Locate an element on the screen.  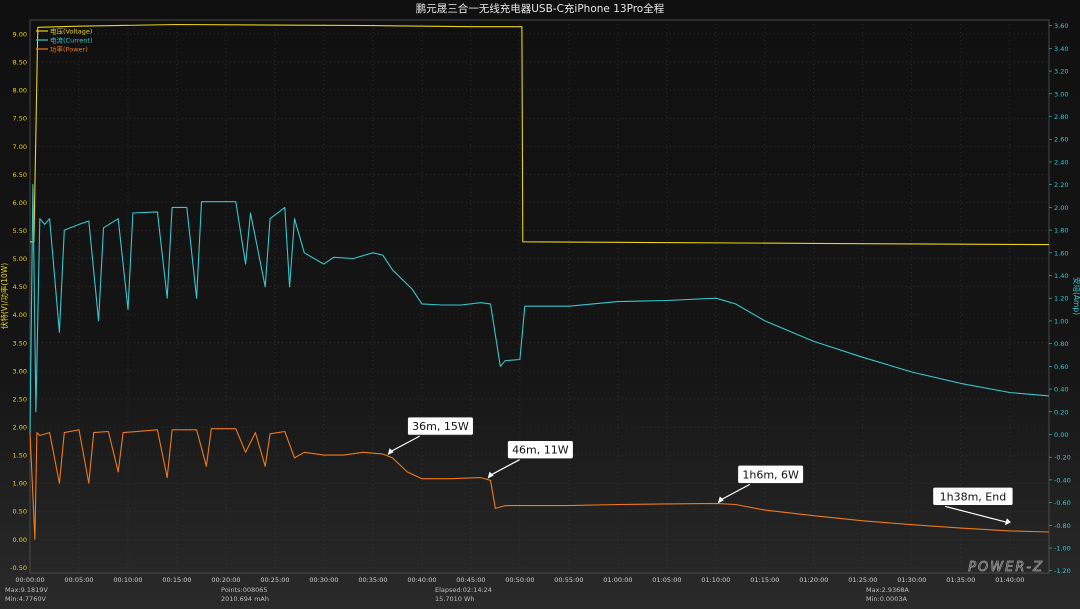
left-tick-label: 0.00 is located at coordinates (20, 540).